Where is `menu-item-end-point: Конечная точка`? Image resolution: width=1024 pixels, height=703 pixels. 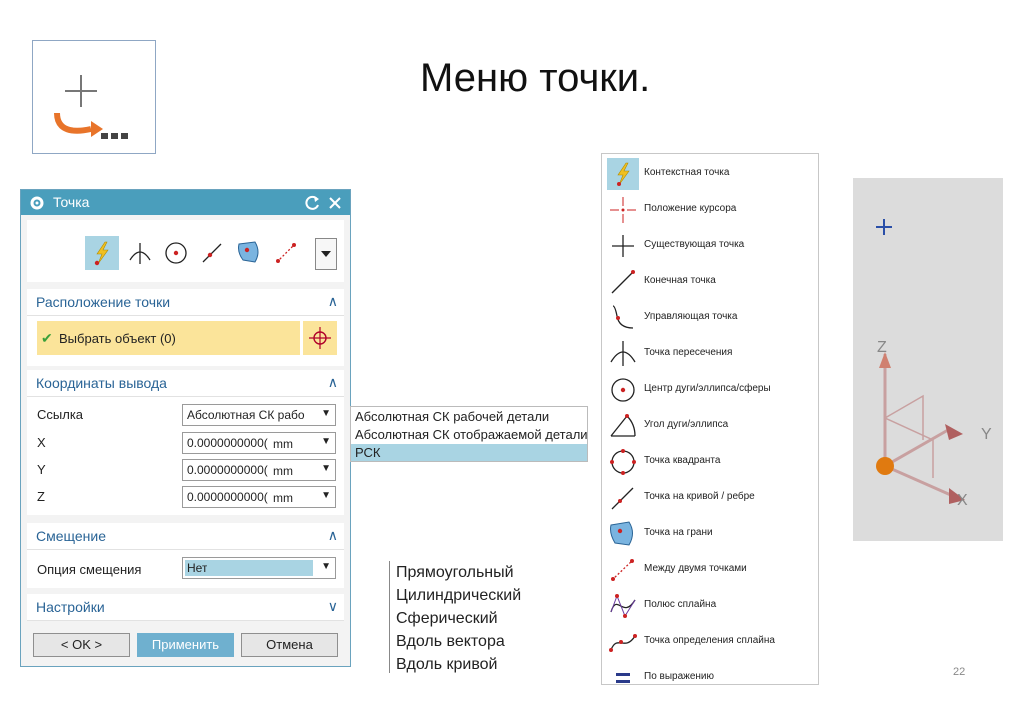 menu-item-end-point: Конечная точка is located at coordinates (710, 281).